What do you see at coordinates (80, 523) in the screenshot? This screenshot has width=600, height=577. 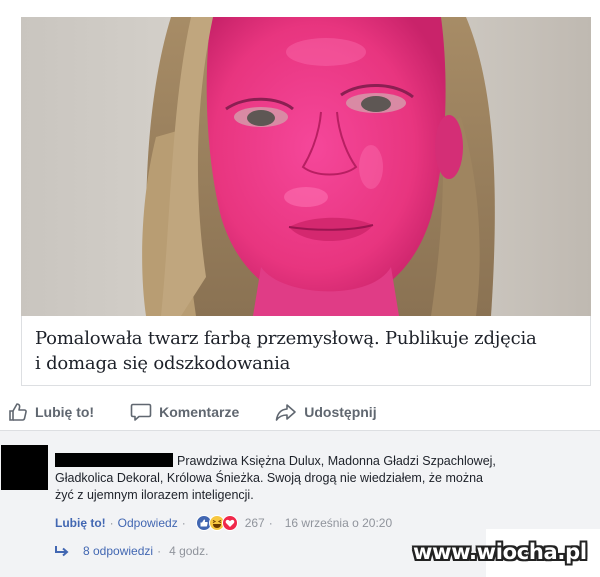 I see `comment-like-link: Lubię to!` at bounding box center [80, 523].